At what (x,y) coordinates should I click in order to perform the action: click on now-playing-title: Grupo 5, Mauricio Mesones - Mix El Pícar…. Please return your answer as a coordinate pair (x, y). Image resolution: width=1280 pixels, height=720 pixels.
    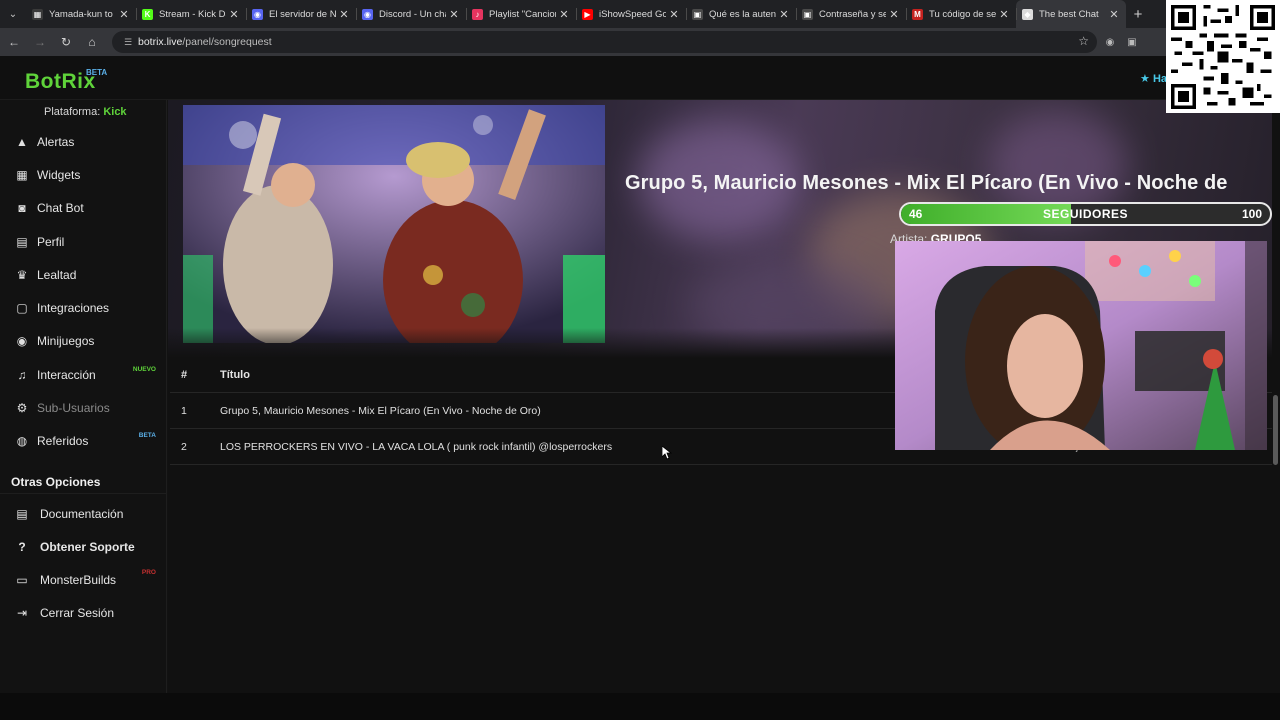
    Looking at the image, I should click on (926, 183).